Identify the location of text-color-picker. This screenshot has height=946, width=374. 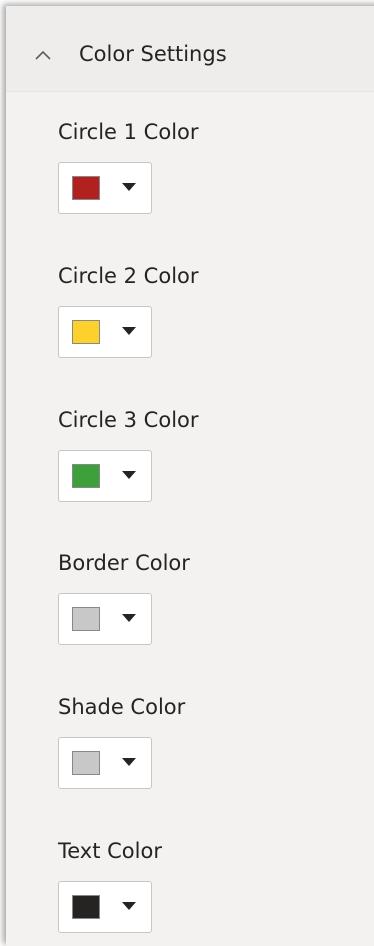
(105, 907).